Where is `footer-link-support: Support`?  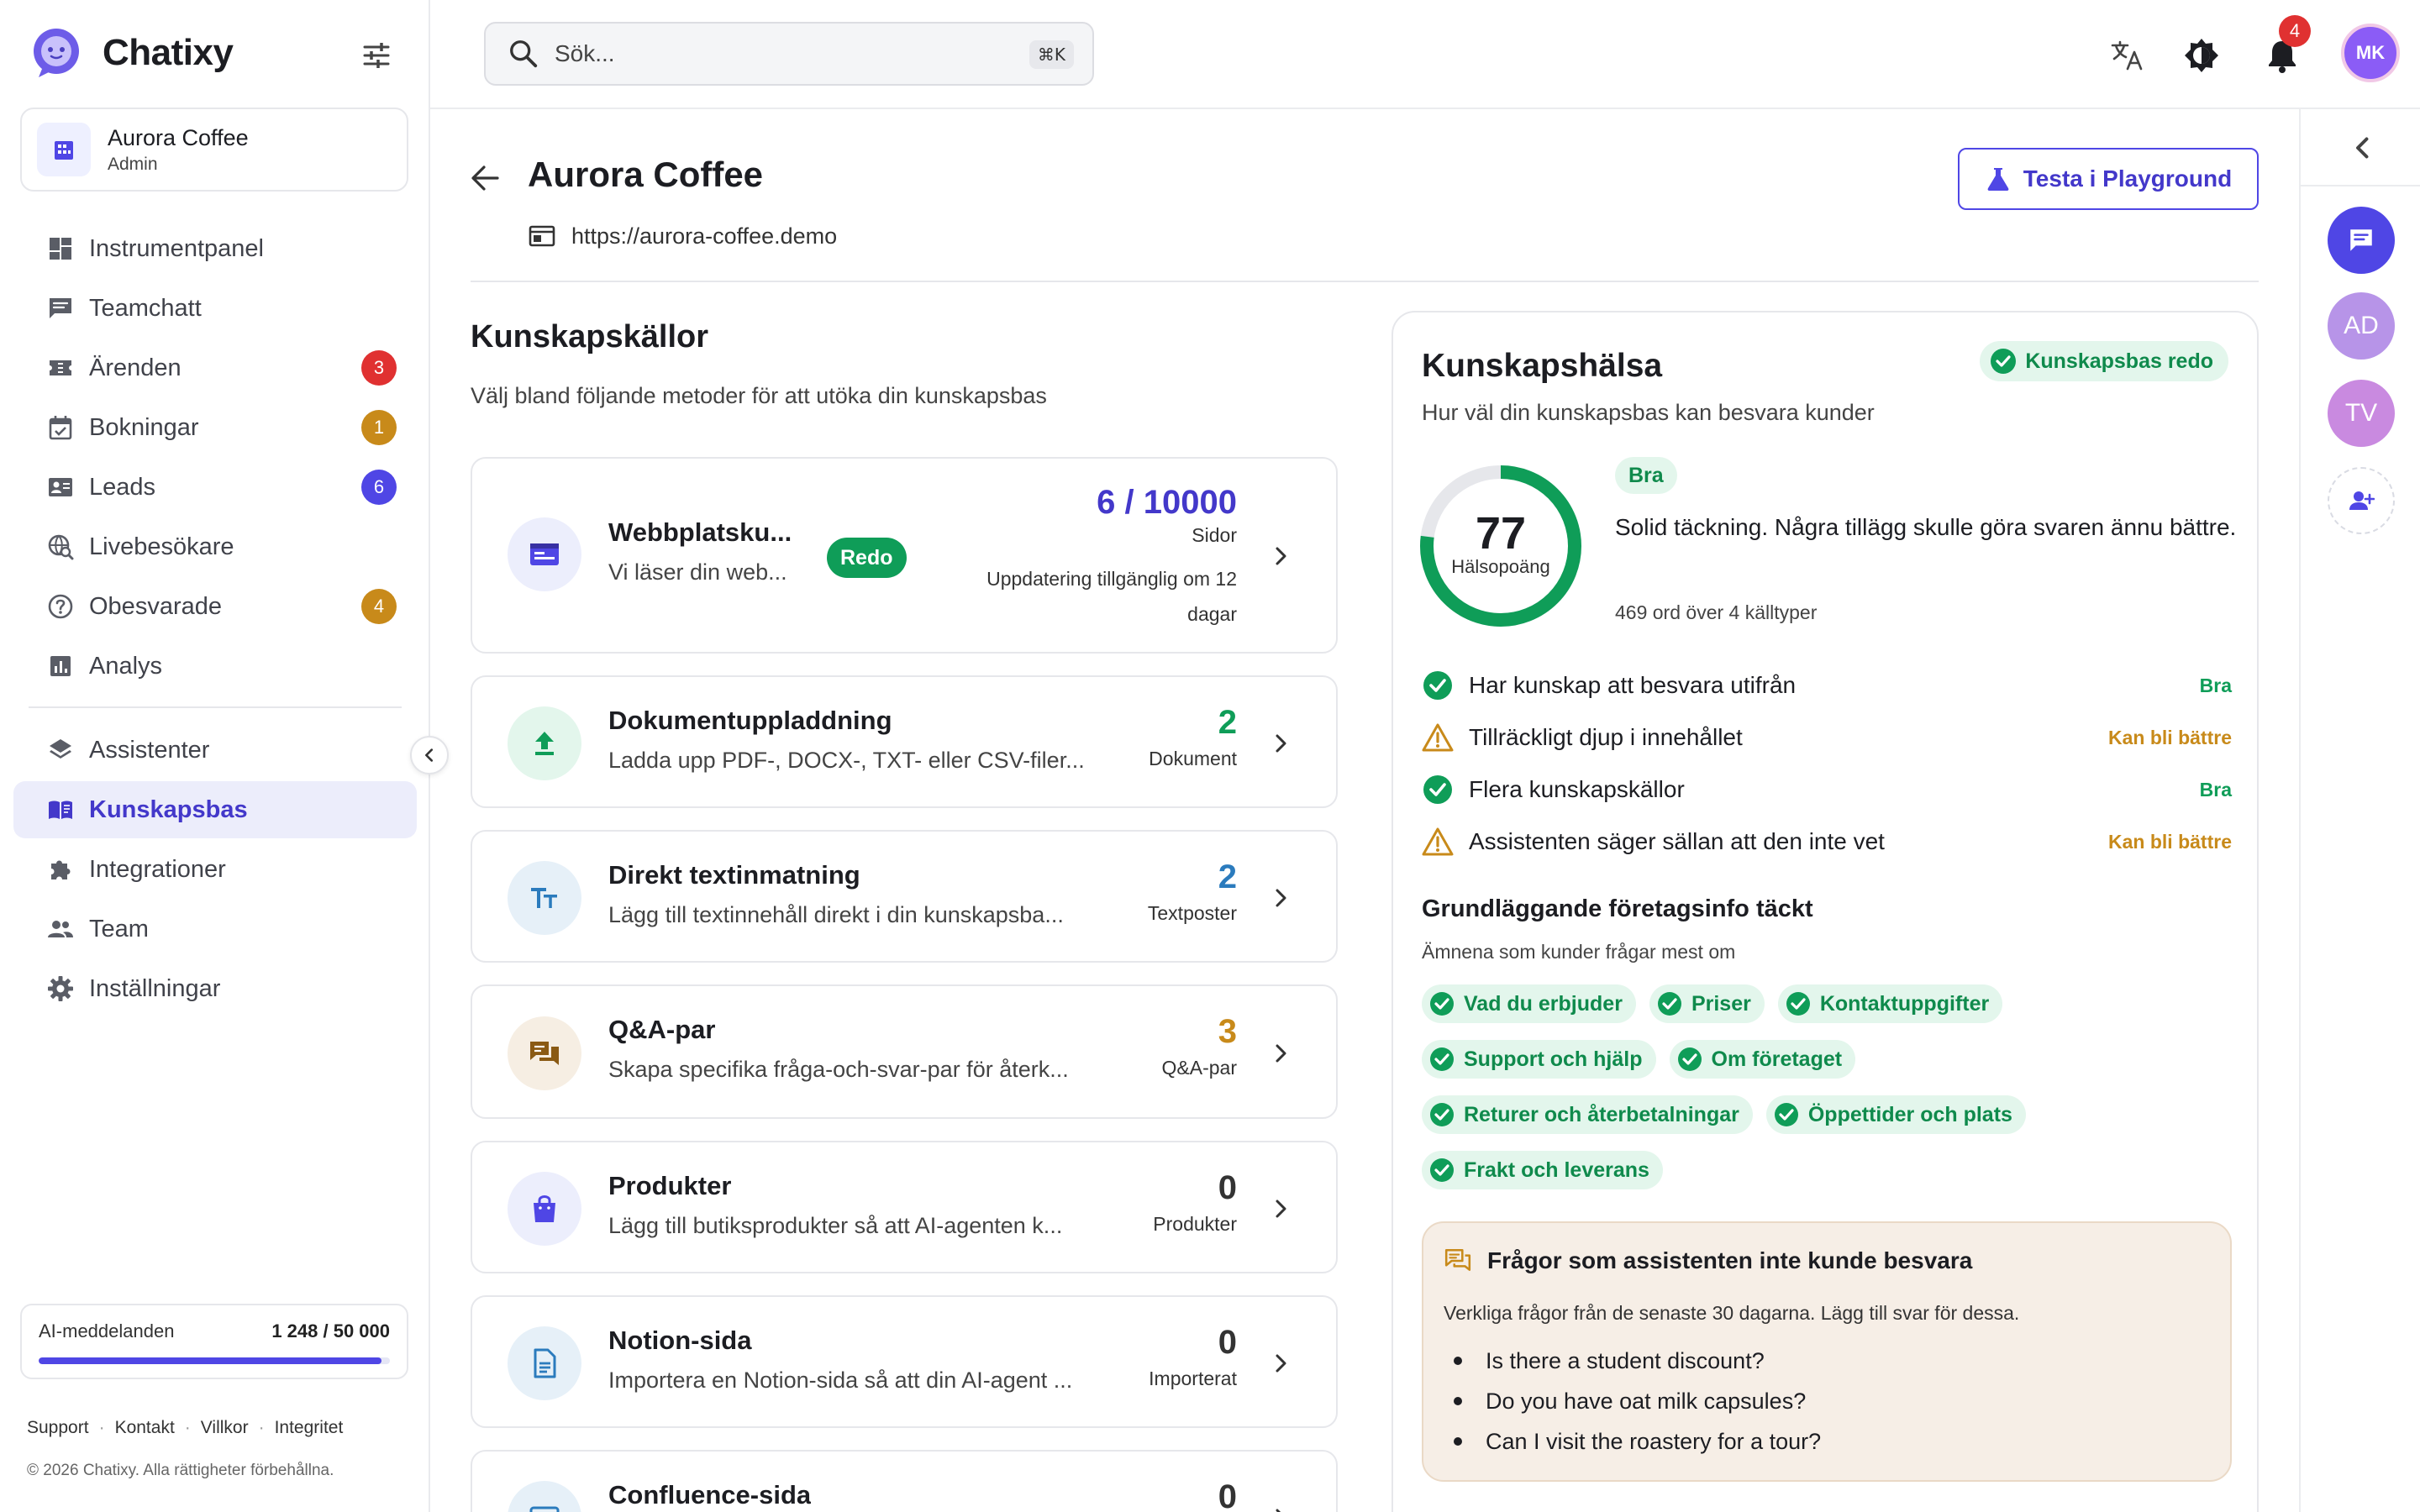
footer-link-support: Support is located at coordinates (58, 1428).